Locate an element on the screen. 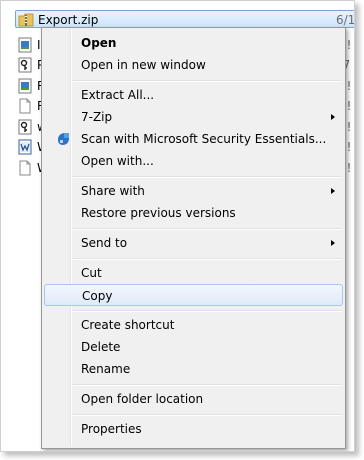  menu-item-7zip: 7-Zip is located at coordinates (193, 117).